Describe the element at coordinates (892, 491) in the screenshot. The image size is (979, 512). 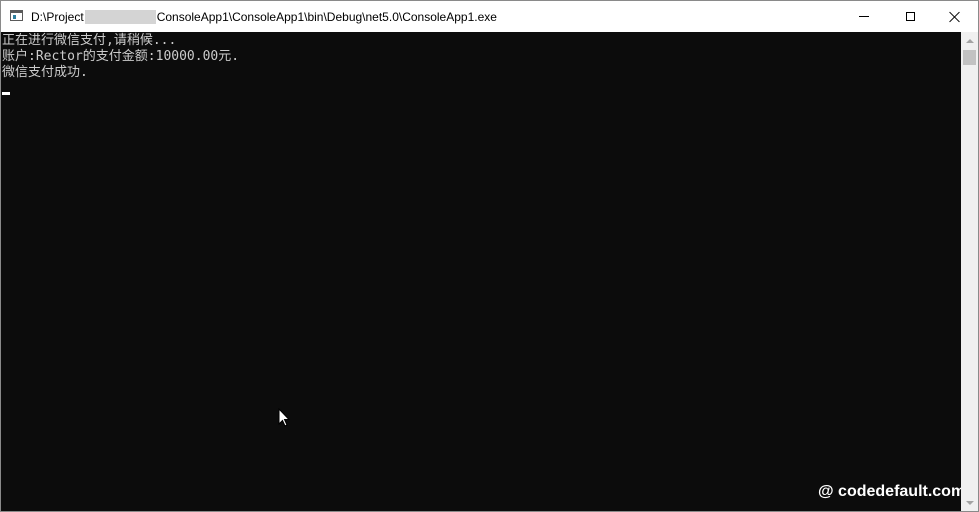
I see `watermark-text: @ codedefault.com` at that location.